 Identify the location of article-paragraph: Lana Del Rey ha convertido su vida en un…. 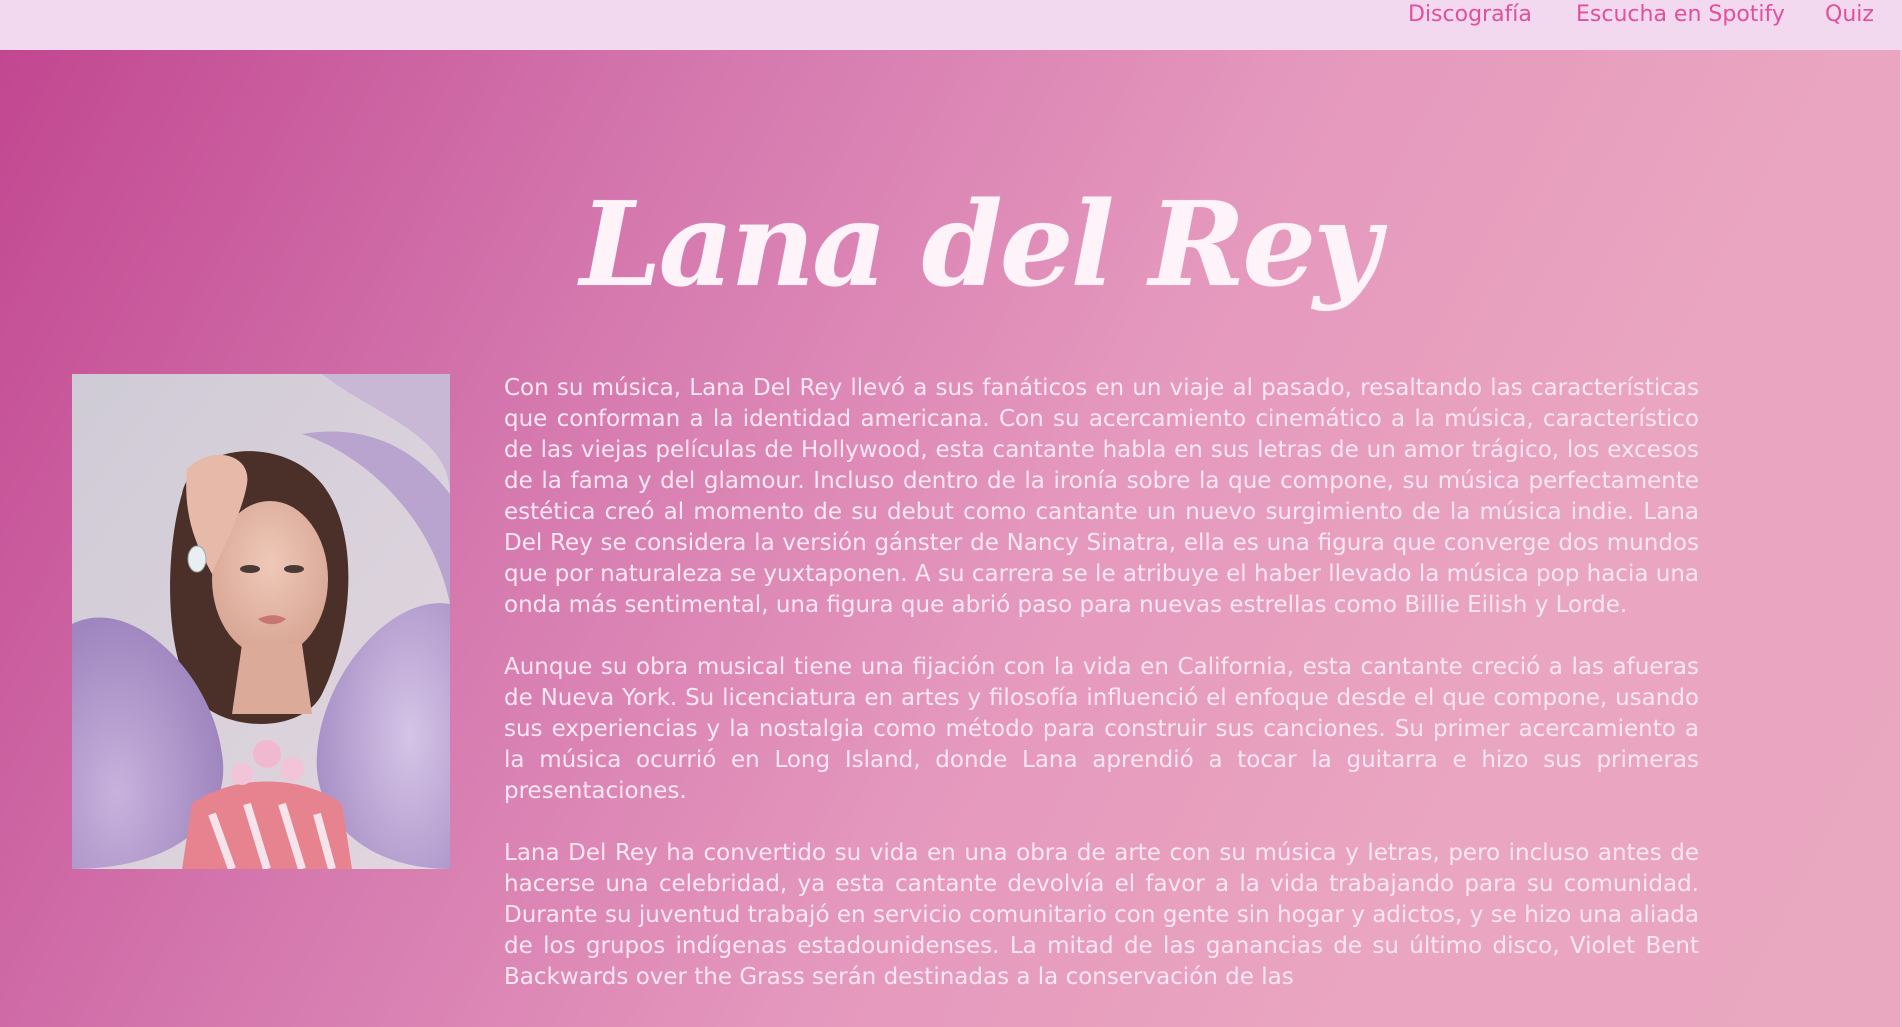
(1101, 915).